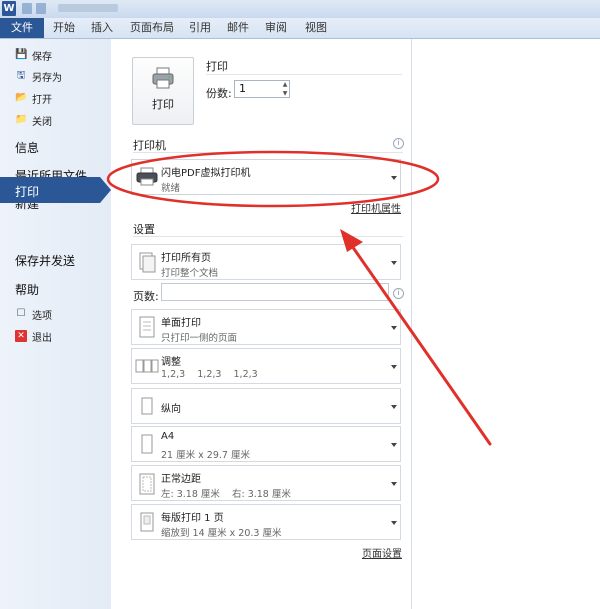  What do you see at coordinates (152, 28) in the screenshot?
I see `tab-page-layout: 页面布局` at bounding box center [152, 28].